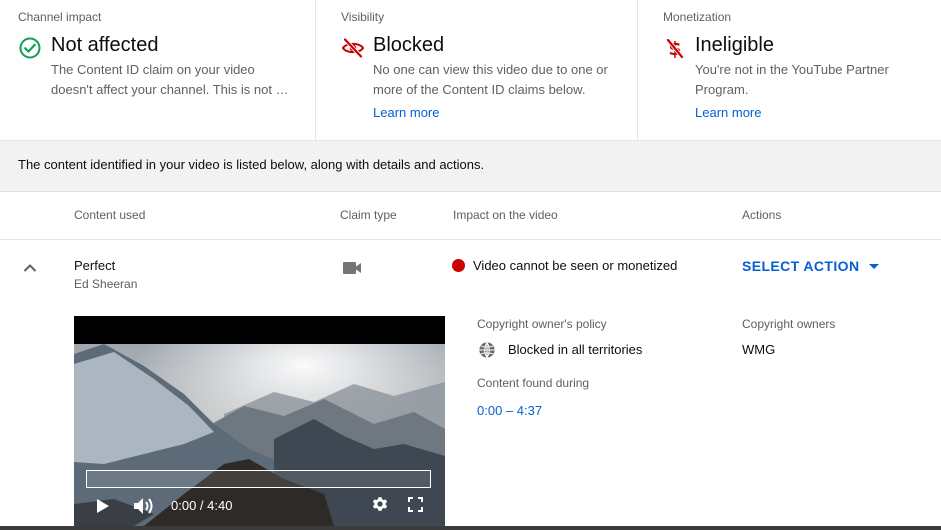 This screenshot has height=530, width=941. What do you see at coordinates (542, 324) in the screenshot?
I see `policy-label: Copyright owner's policy` at bounding box center [542, 324].